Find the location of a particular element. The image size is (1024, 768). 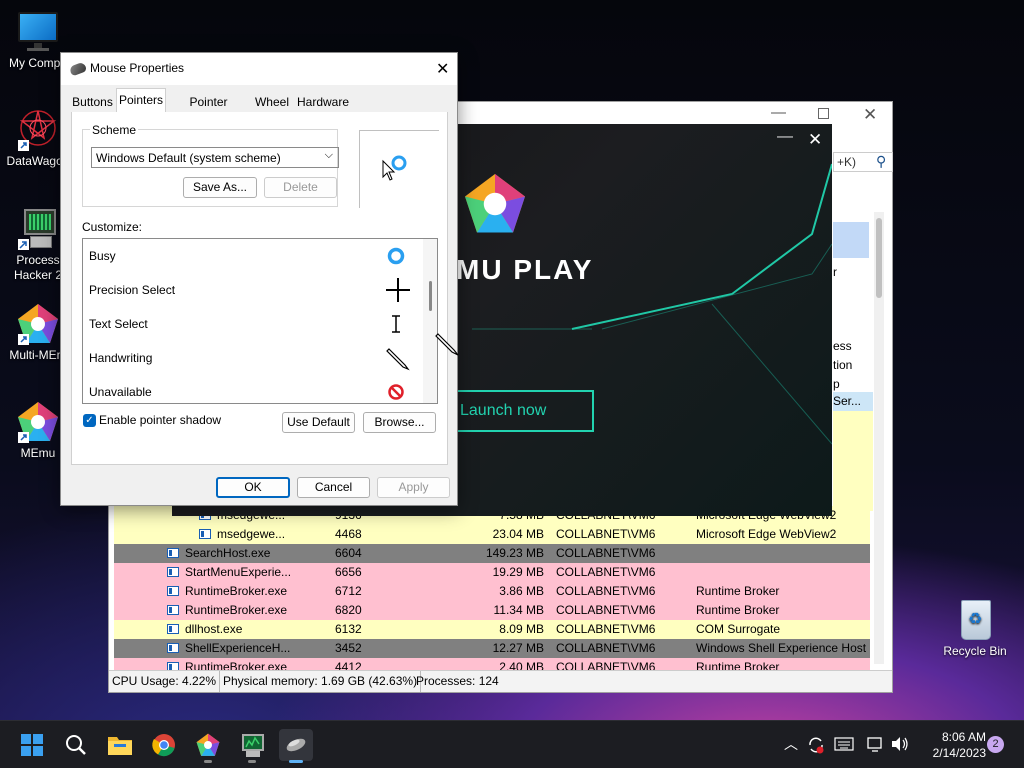

folder-icon is located at coordinates (120, 746).